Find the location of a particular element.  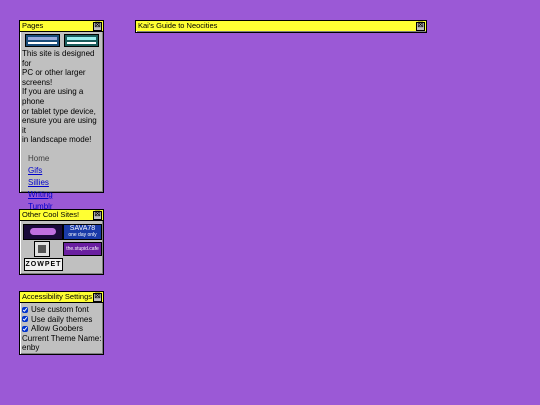

theme-value: enby is located at coordinates (31, 347).